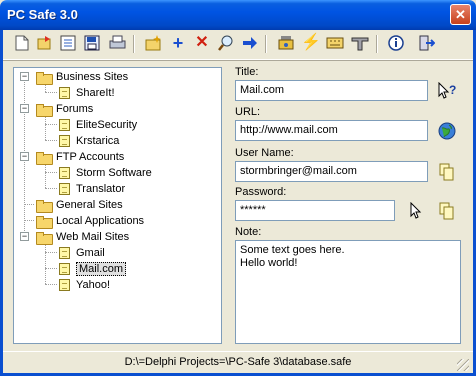  I want to click on print-icon, so click(117, 43).